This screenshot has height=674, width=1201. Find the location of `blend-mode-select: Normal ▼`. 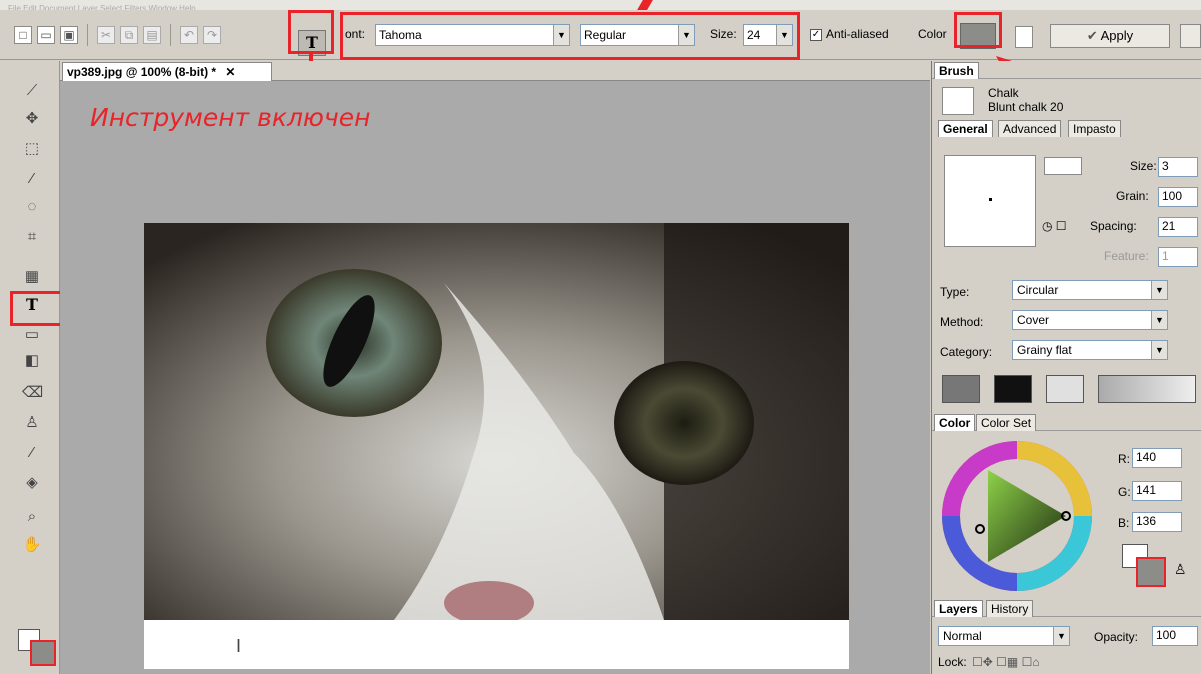

blend-mode-select: Normal ▼ is located at coordinates (1004, 636).